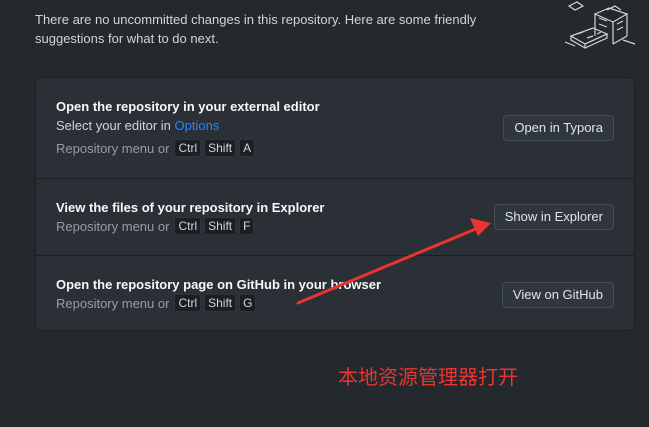  What do you see at coordinates (558, 128) in the screenshot?
I see `open-in-editor-button: Open in Typora` at bounding box center [558, 128].